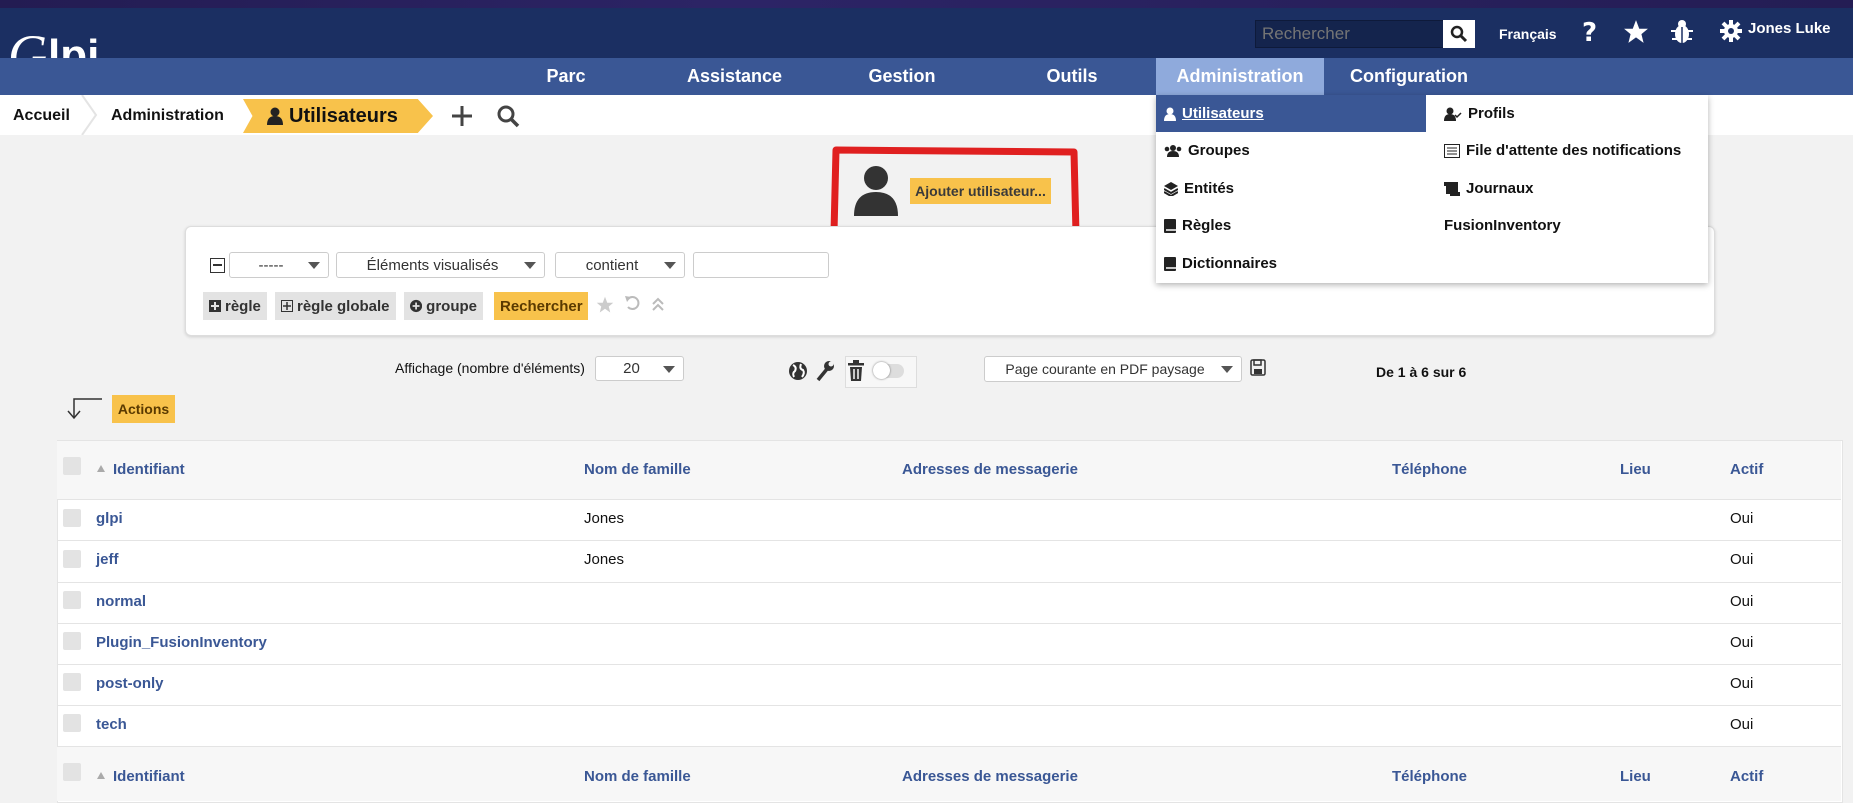 Image resolution: width=1853 pixels, height=803 pixels. Describe the element at coordinates (335, 306) in the screenshot. I see `add-global-rule-button: règle globale` at that location.